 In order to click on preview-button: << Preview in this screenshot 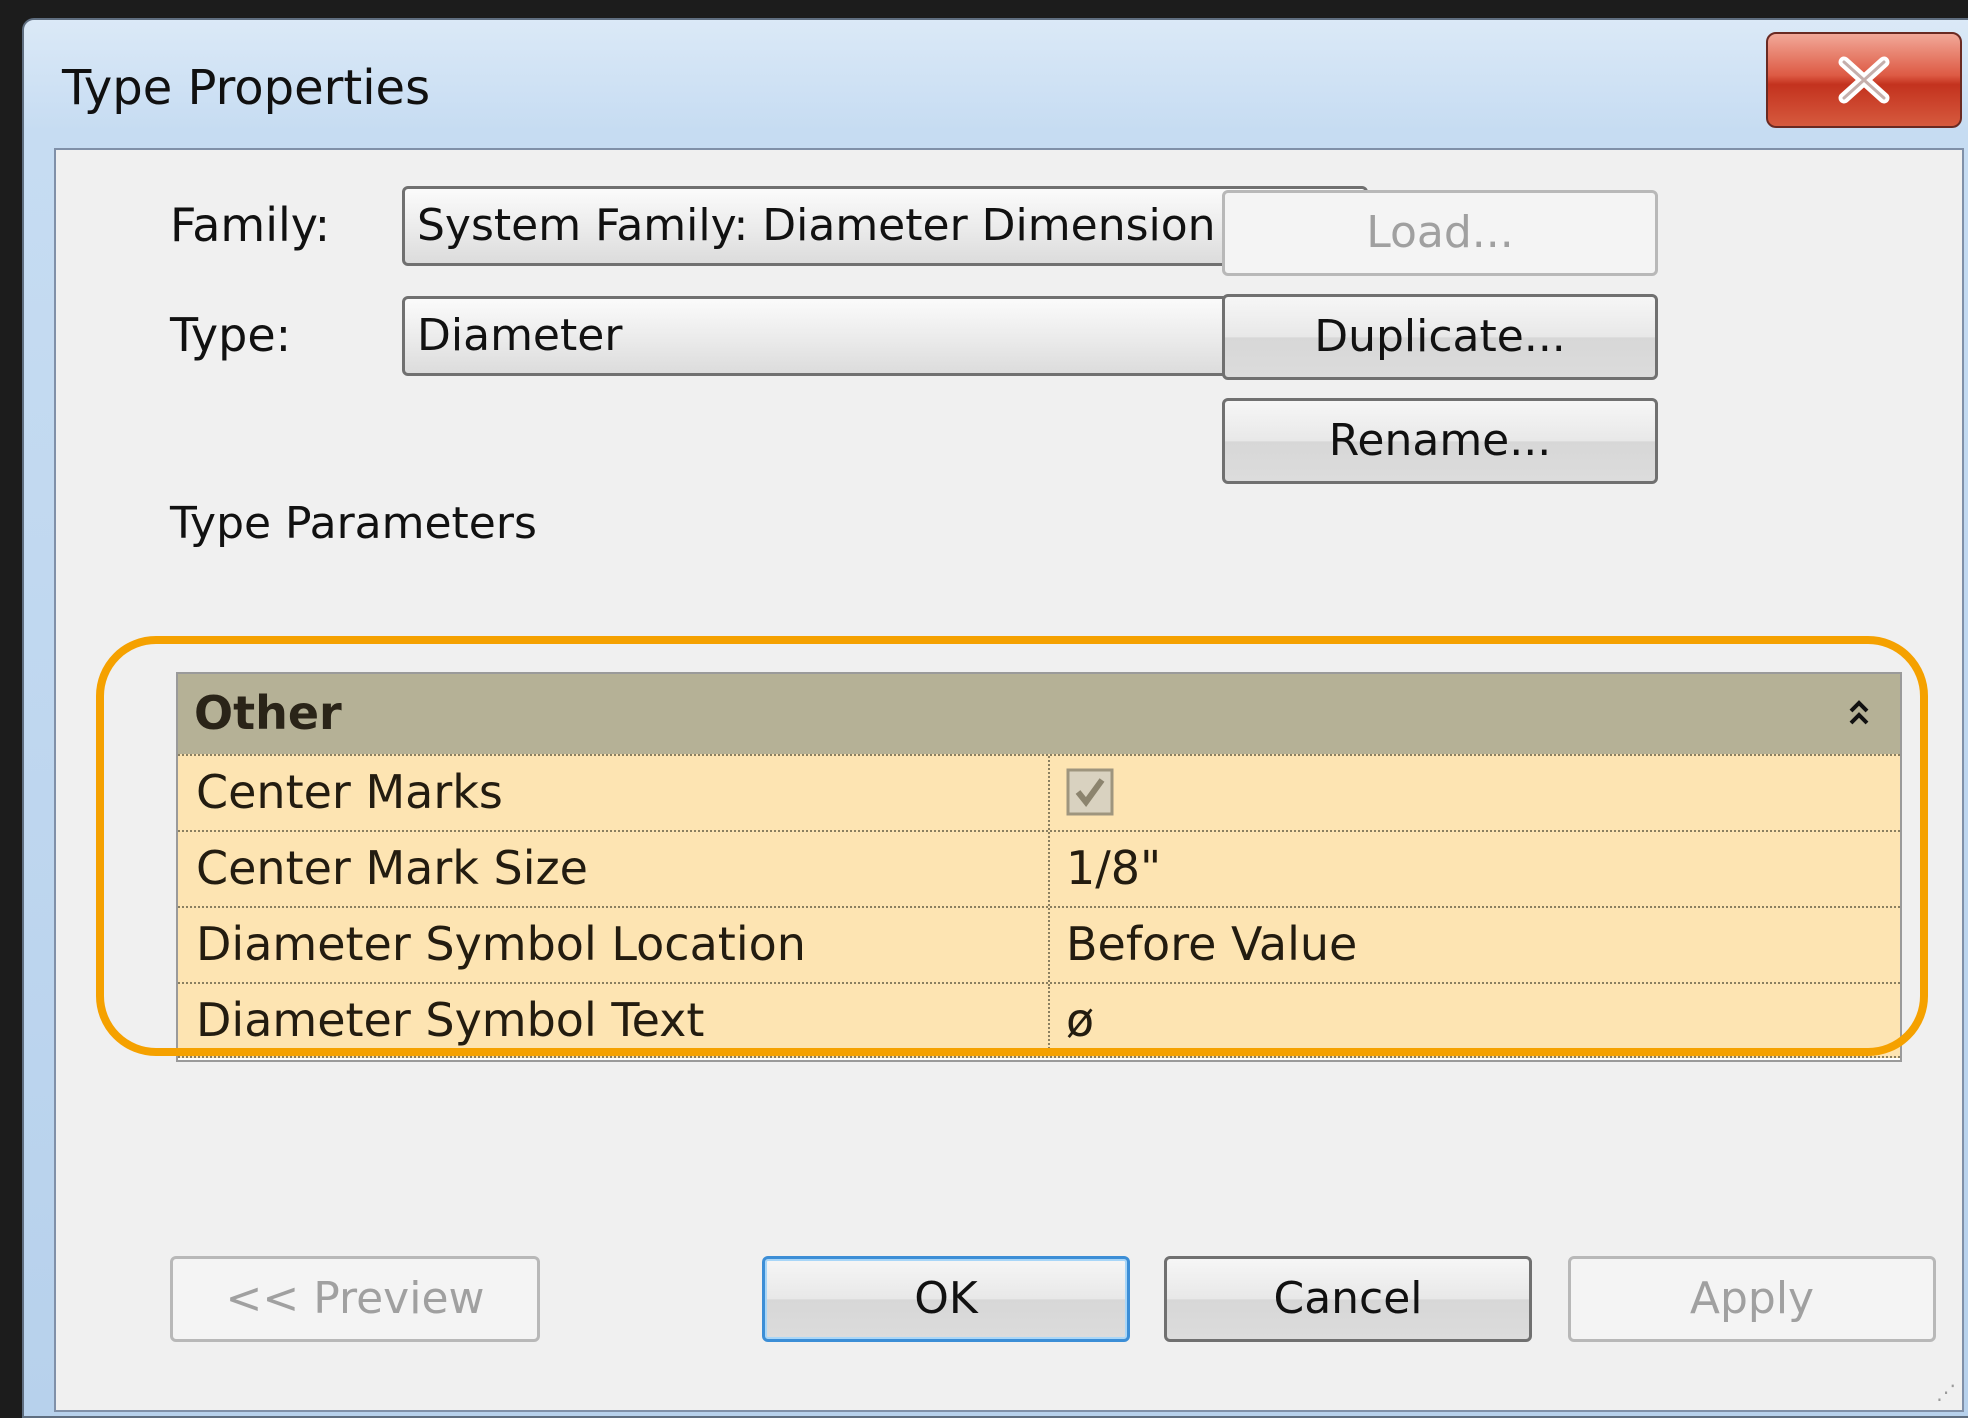, I will do `click(355, 1299)`.